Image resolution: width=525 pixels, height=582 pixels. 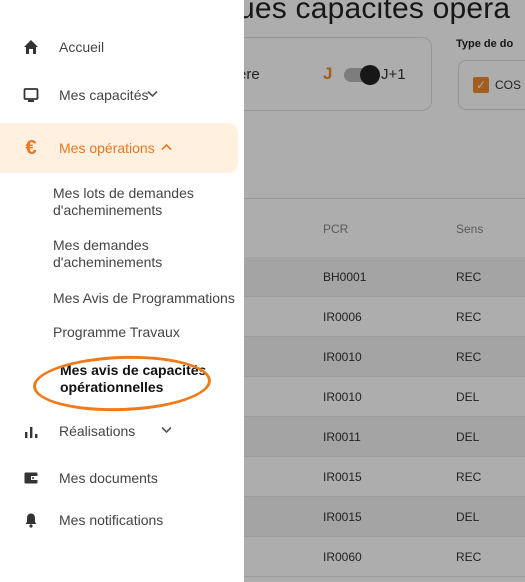 What do you see at coordinates (31, 520) in the screenshot?
I see `bell-icon` at bounding box center [31, 520].